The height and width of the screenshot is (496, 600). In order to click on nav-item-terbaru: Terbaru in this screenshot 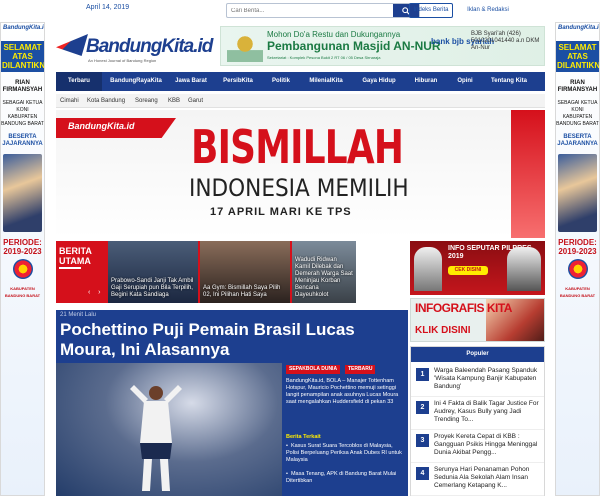, I will do `click(79, 81)`.